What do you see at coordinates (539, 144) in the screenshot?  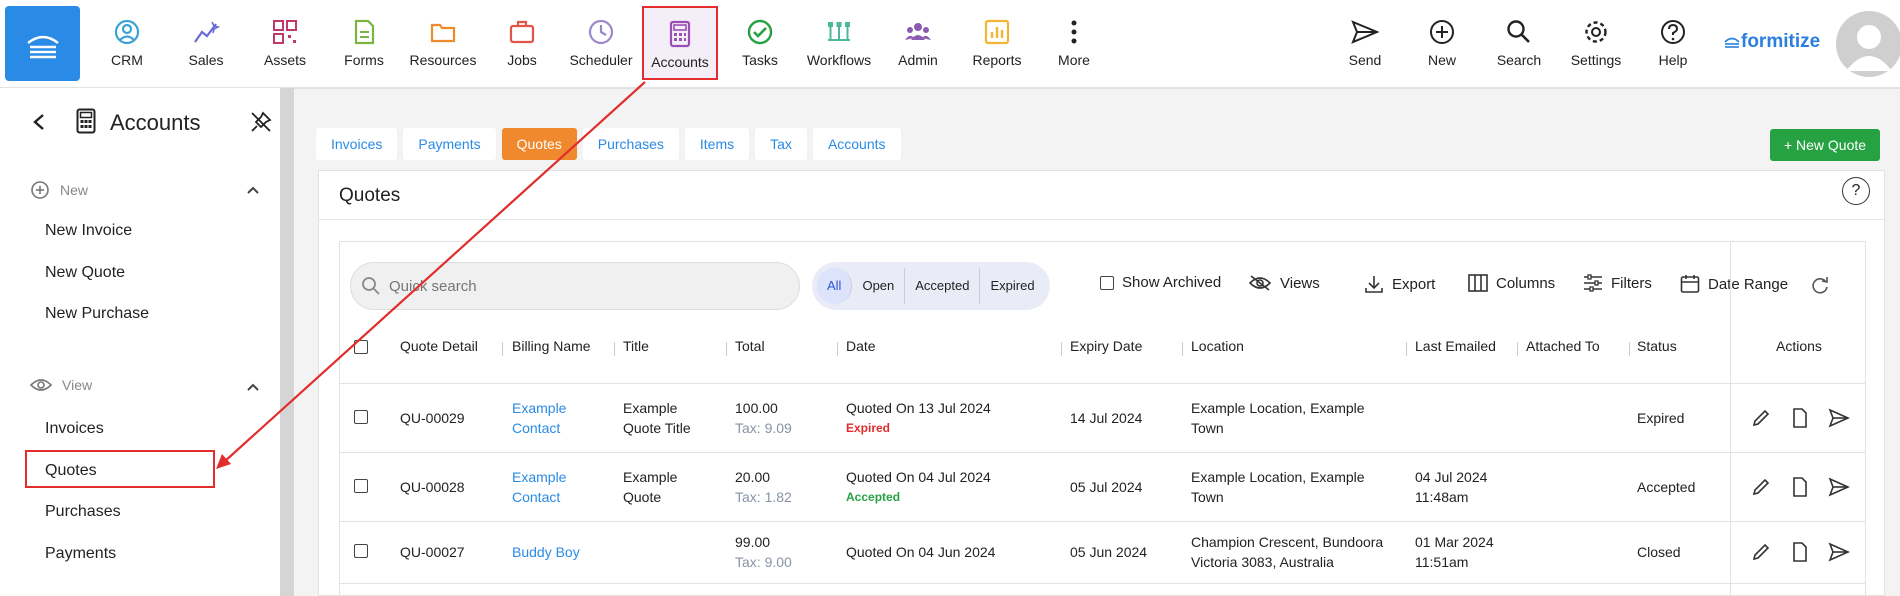 I see `tab-quotes: Quotes` at bounding box center [539, 144].